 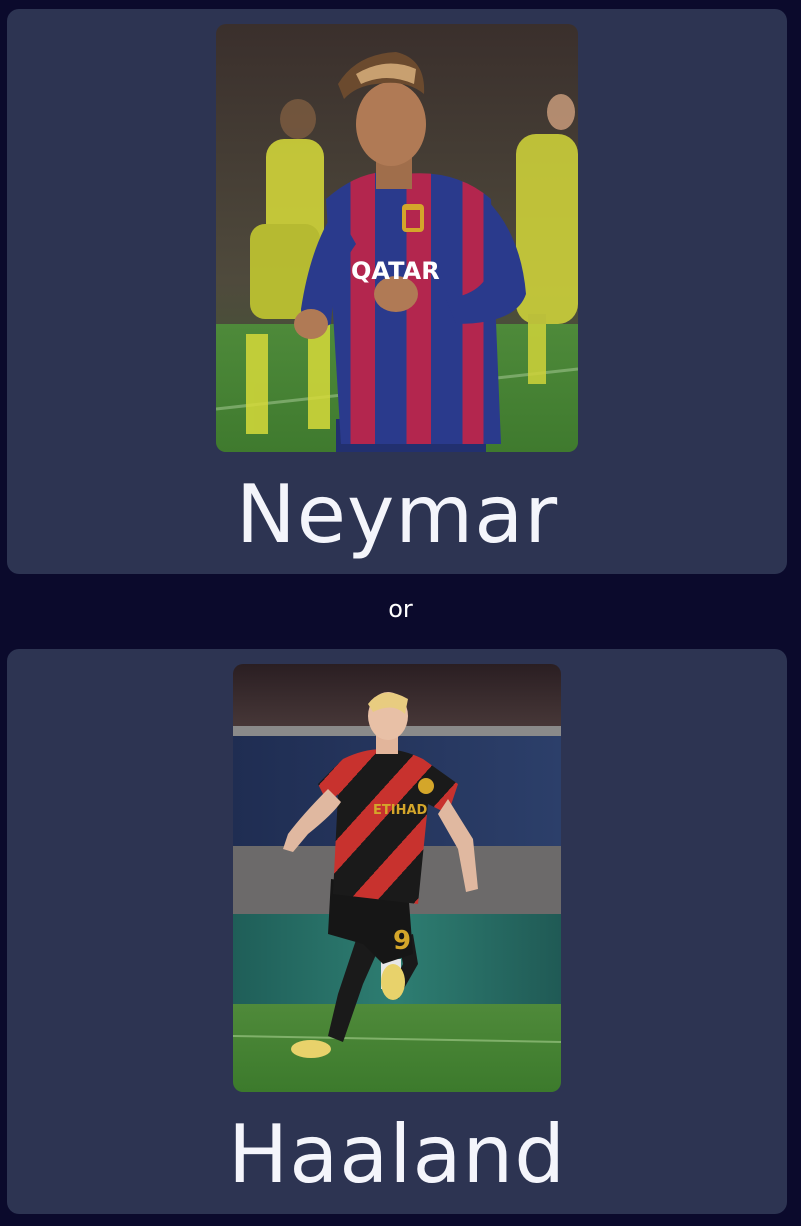 I want to click on svg-text: 9, so click(x=402, y=941).